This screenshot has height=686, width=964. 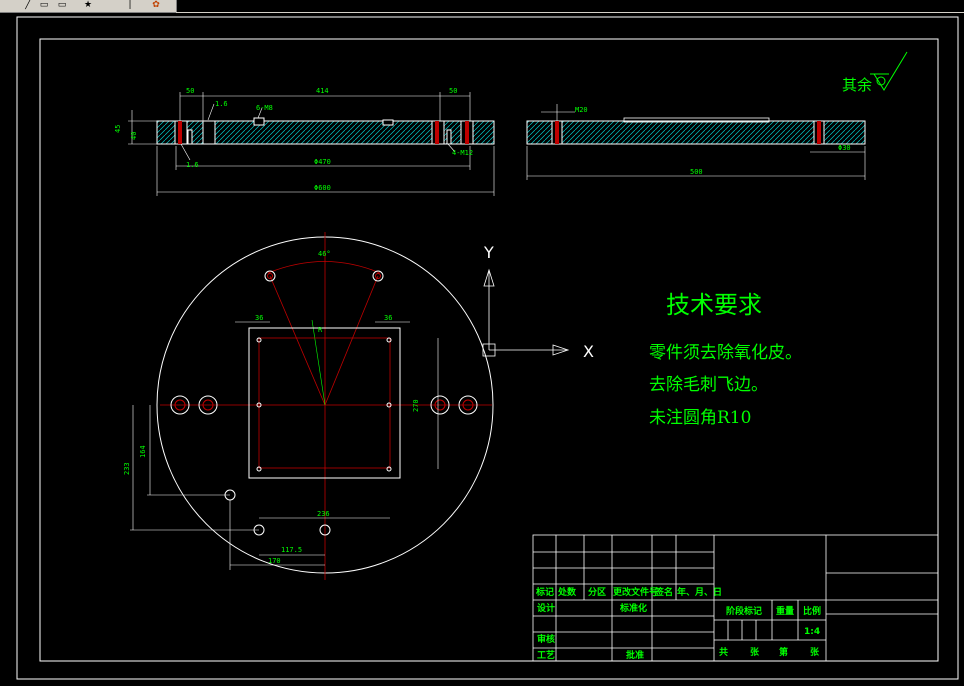 I want to click on tech-line-1: 零件须去除氧化皮。, so click(x=725, y=353).